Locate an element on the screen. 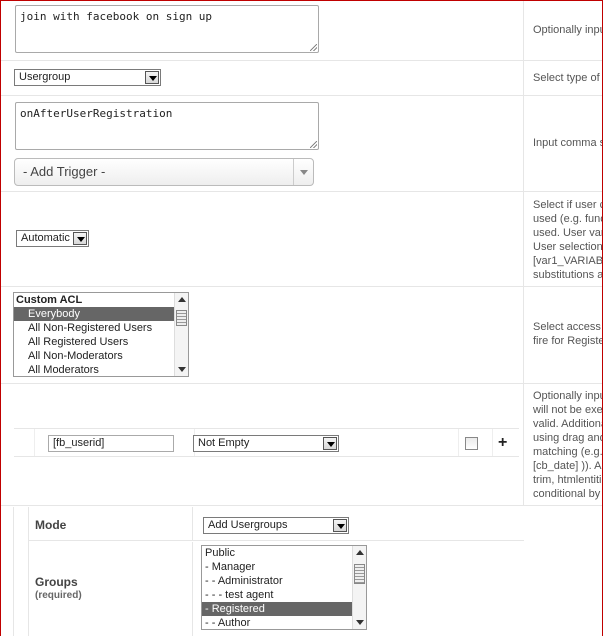 The width and height of the screenshot is (603, 636). mode-select: Add Usergroups is located at coordinates (276, 525).